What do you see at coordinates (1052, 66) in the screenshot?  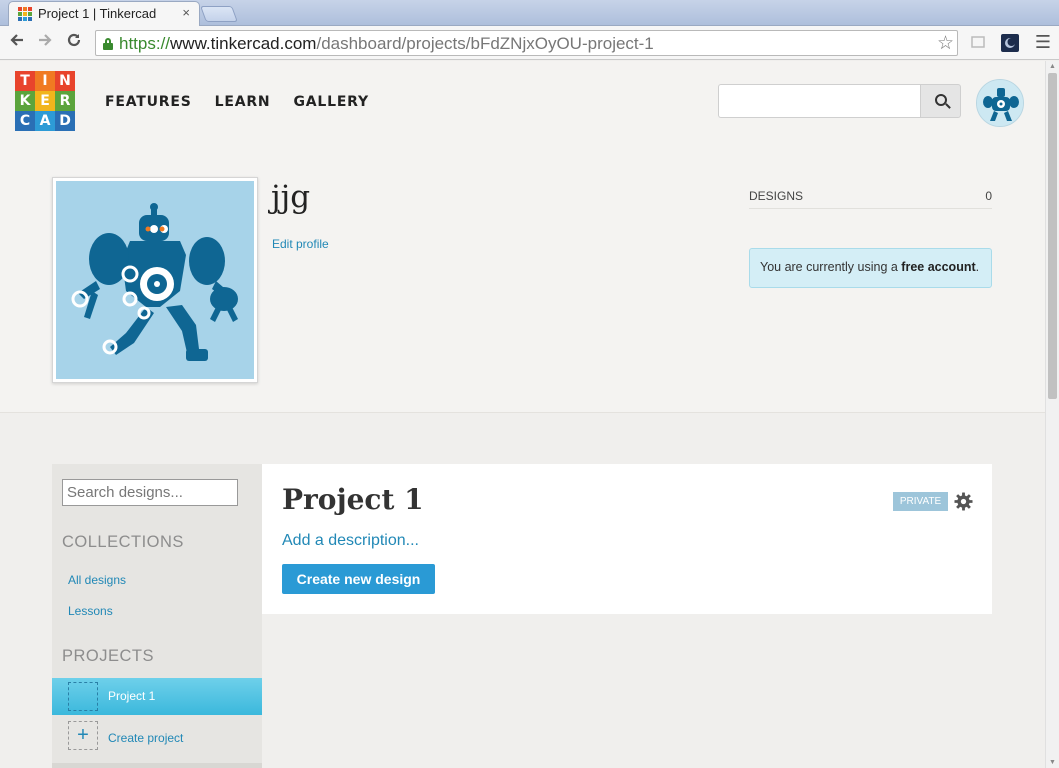 I see `scroll-up-icon: ▲` at bounding box center [1052, 66].